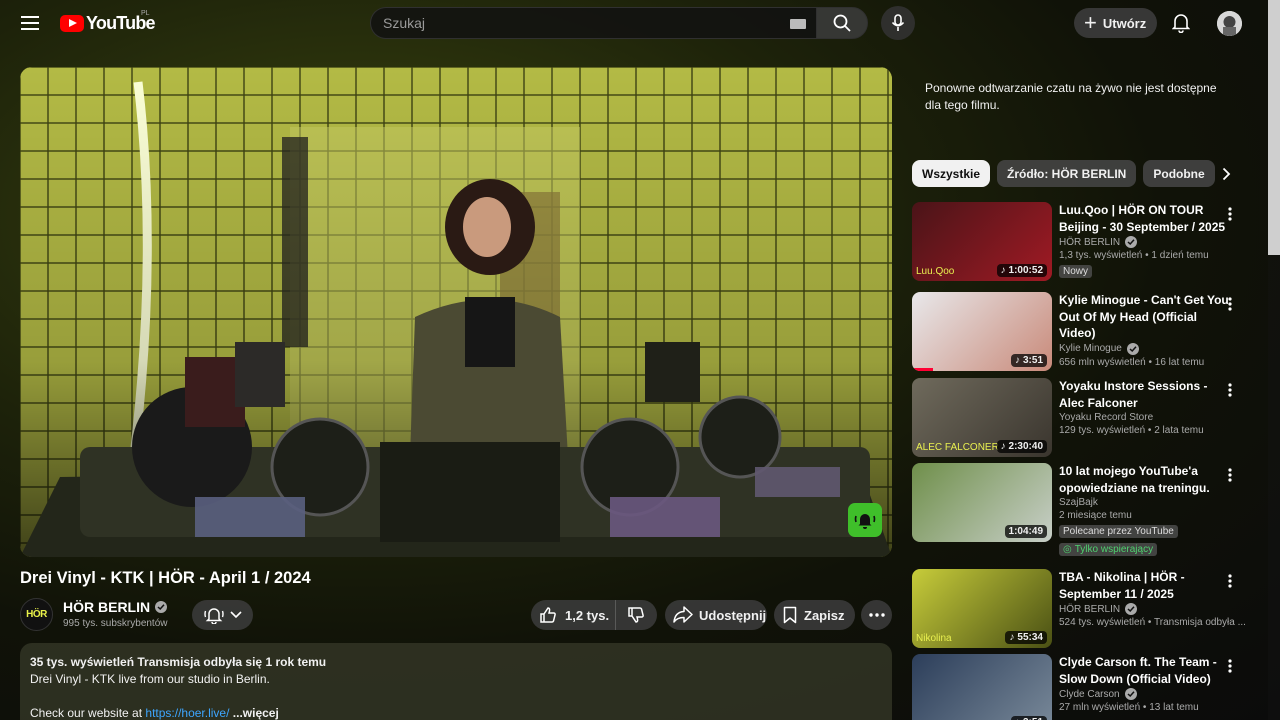 Image resolution: width=1280 pixels, height=720 pixels. What do you see at coordinates (187, 713) in the screenshot?
I see `website-link: https://hoer.live/` at bounding box center [187, 713].